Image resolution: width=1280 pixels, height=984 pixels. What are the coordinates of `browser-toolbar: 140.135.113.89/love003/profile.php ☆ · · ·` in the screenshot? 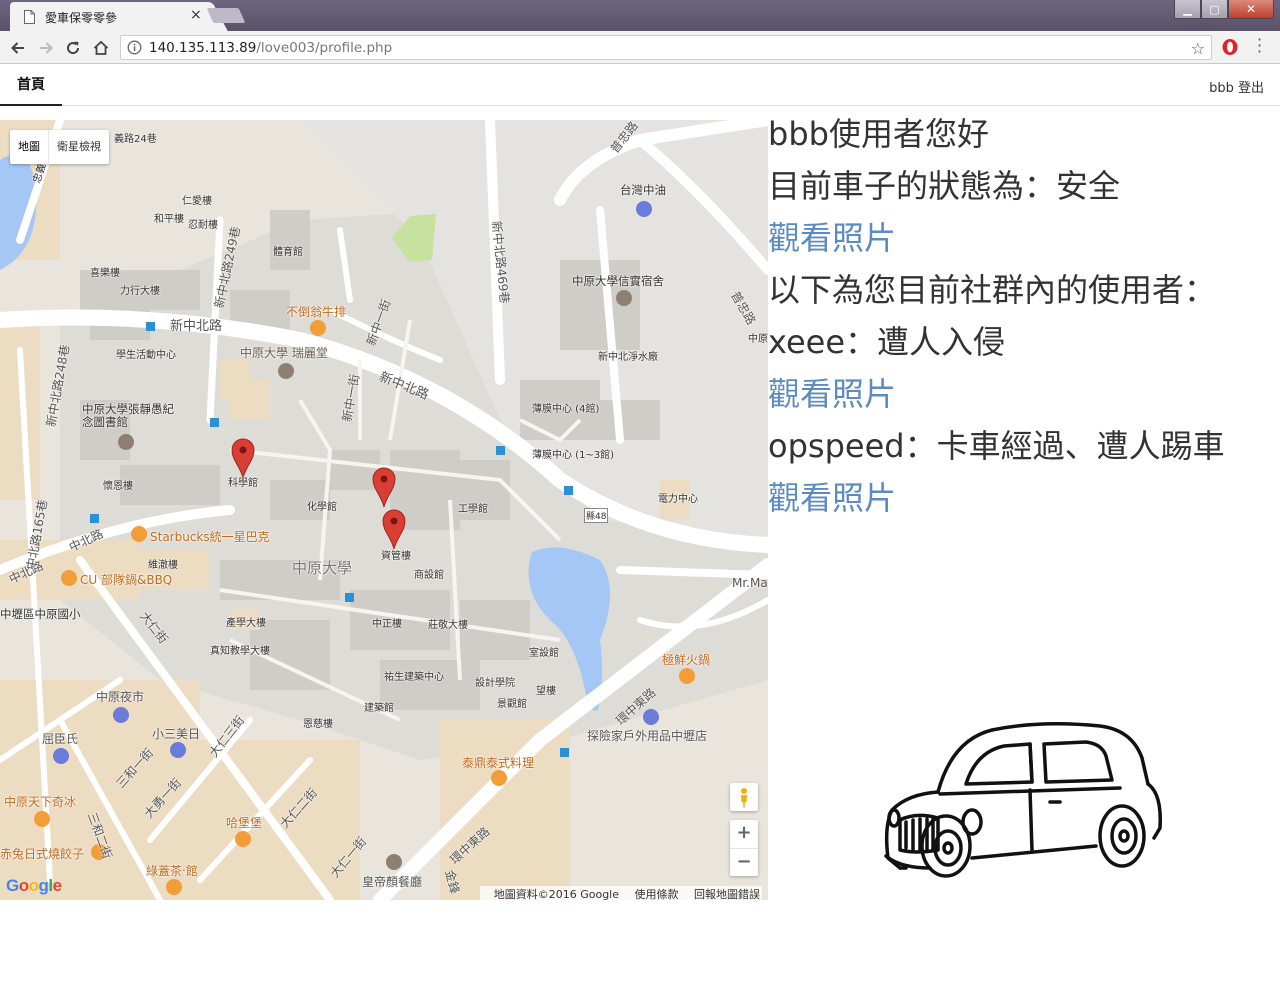 It's located at (640, 47).